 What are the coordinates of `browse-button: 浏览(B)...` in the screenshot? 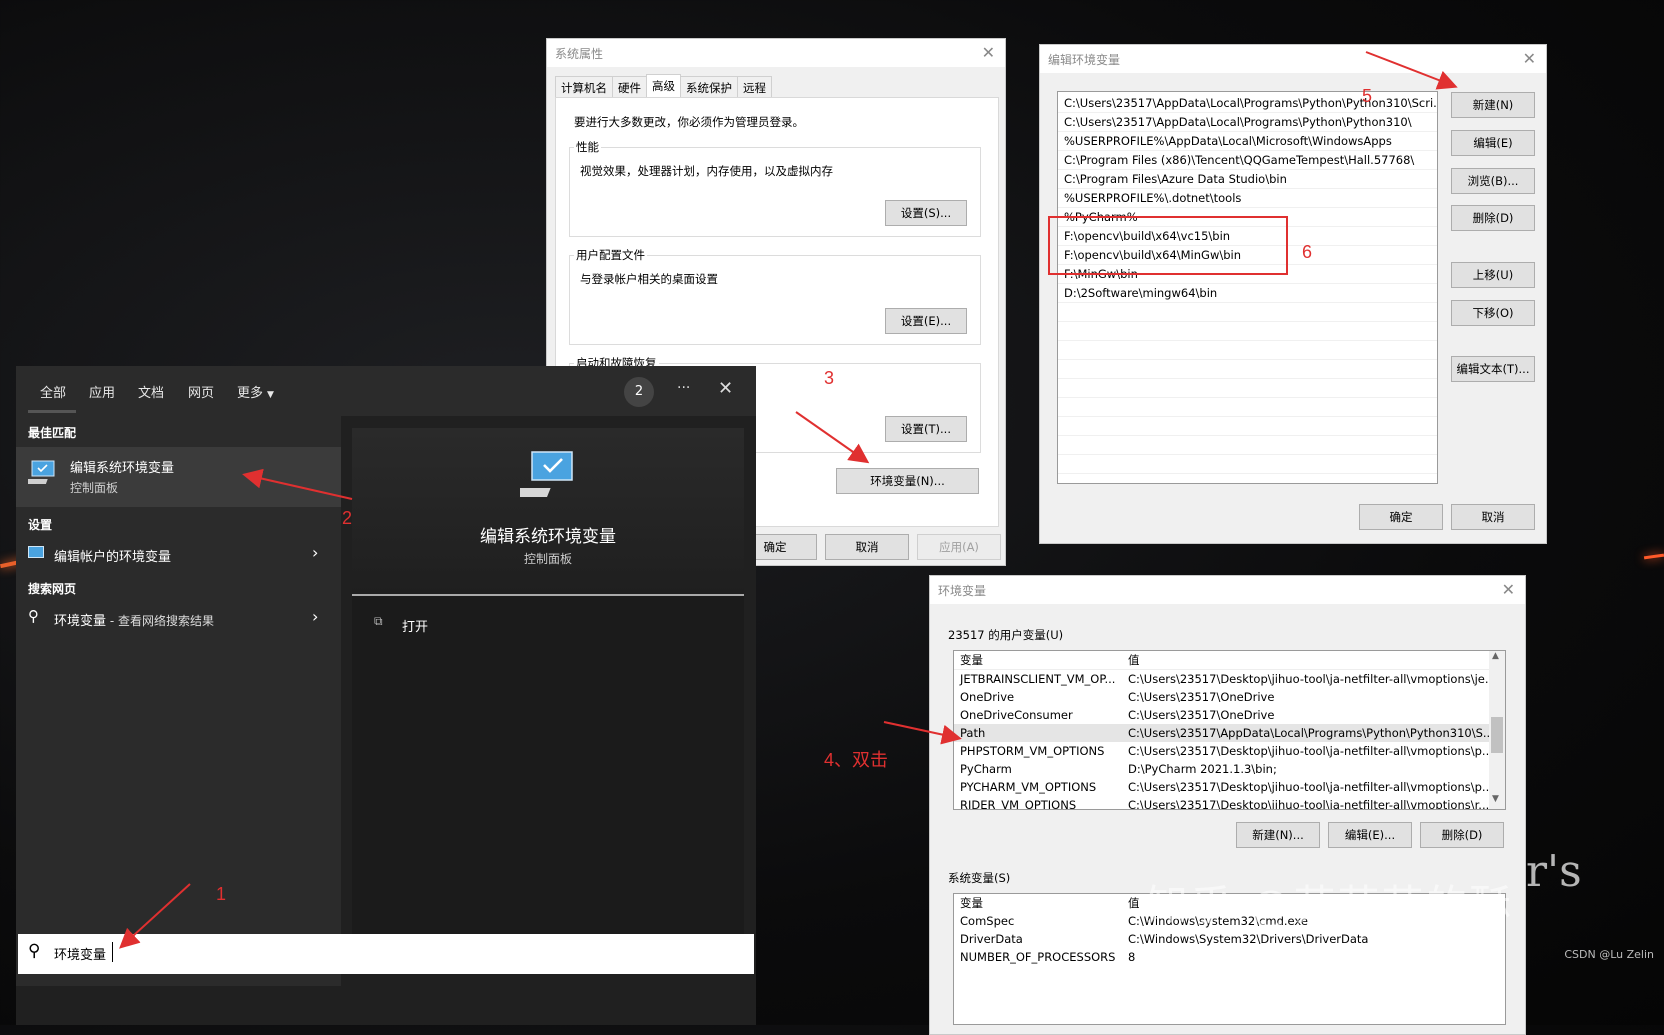 It's located at (1493, 181).